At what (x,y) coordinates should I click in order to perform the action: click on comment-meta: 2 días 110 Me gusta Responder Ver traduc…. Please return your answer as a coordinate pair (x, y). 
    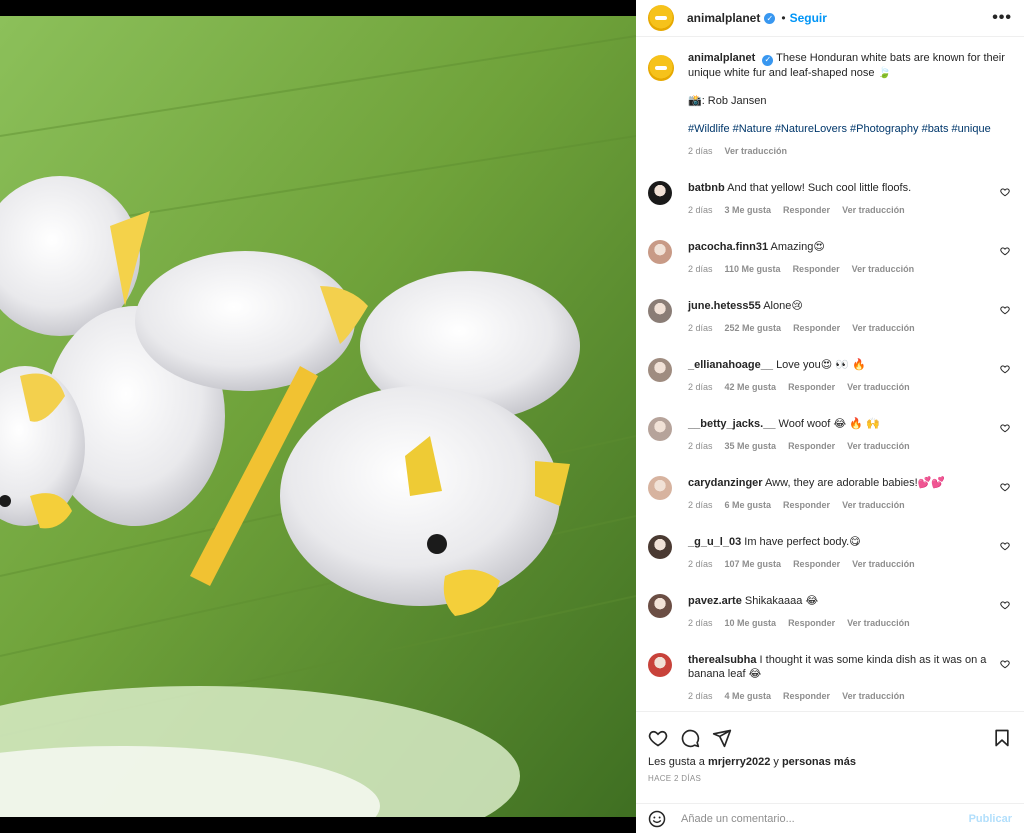
    Looking at the image, I should click on (838, 269).